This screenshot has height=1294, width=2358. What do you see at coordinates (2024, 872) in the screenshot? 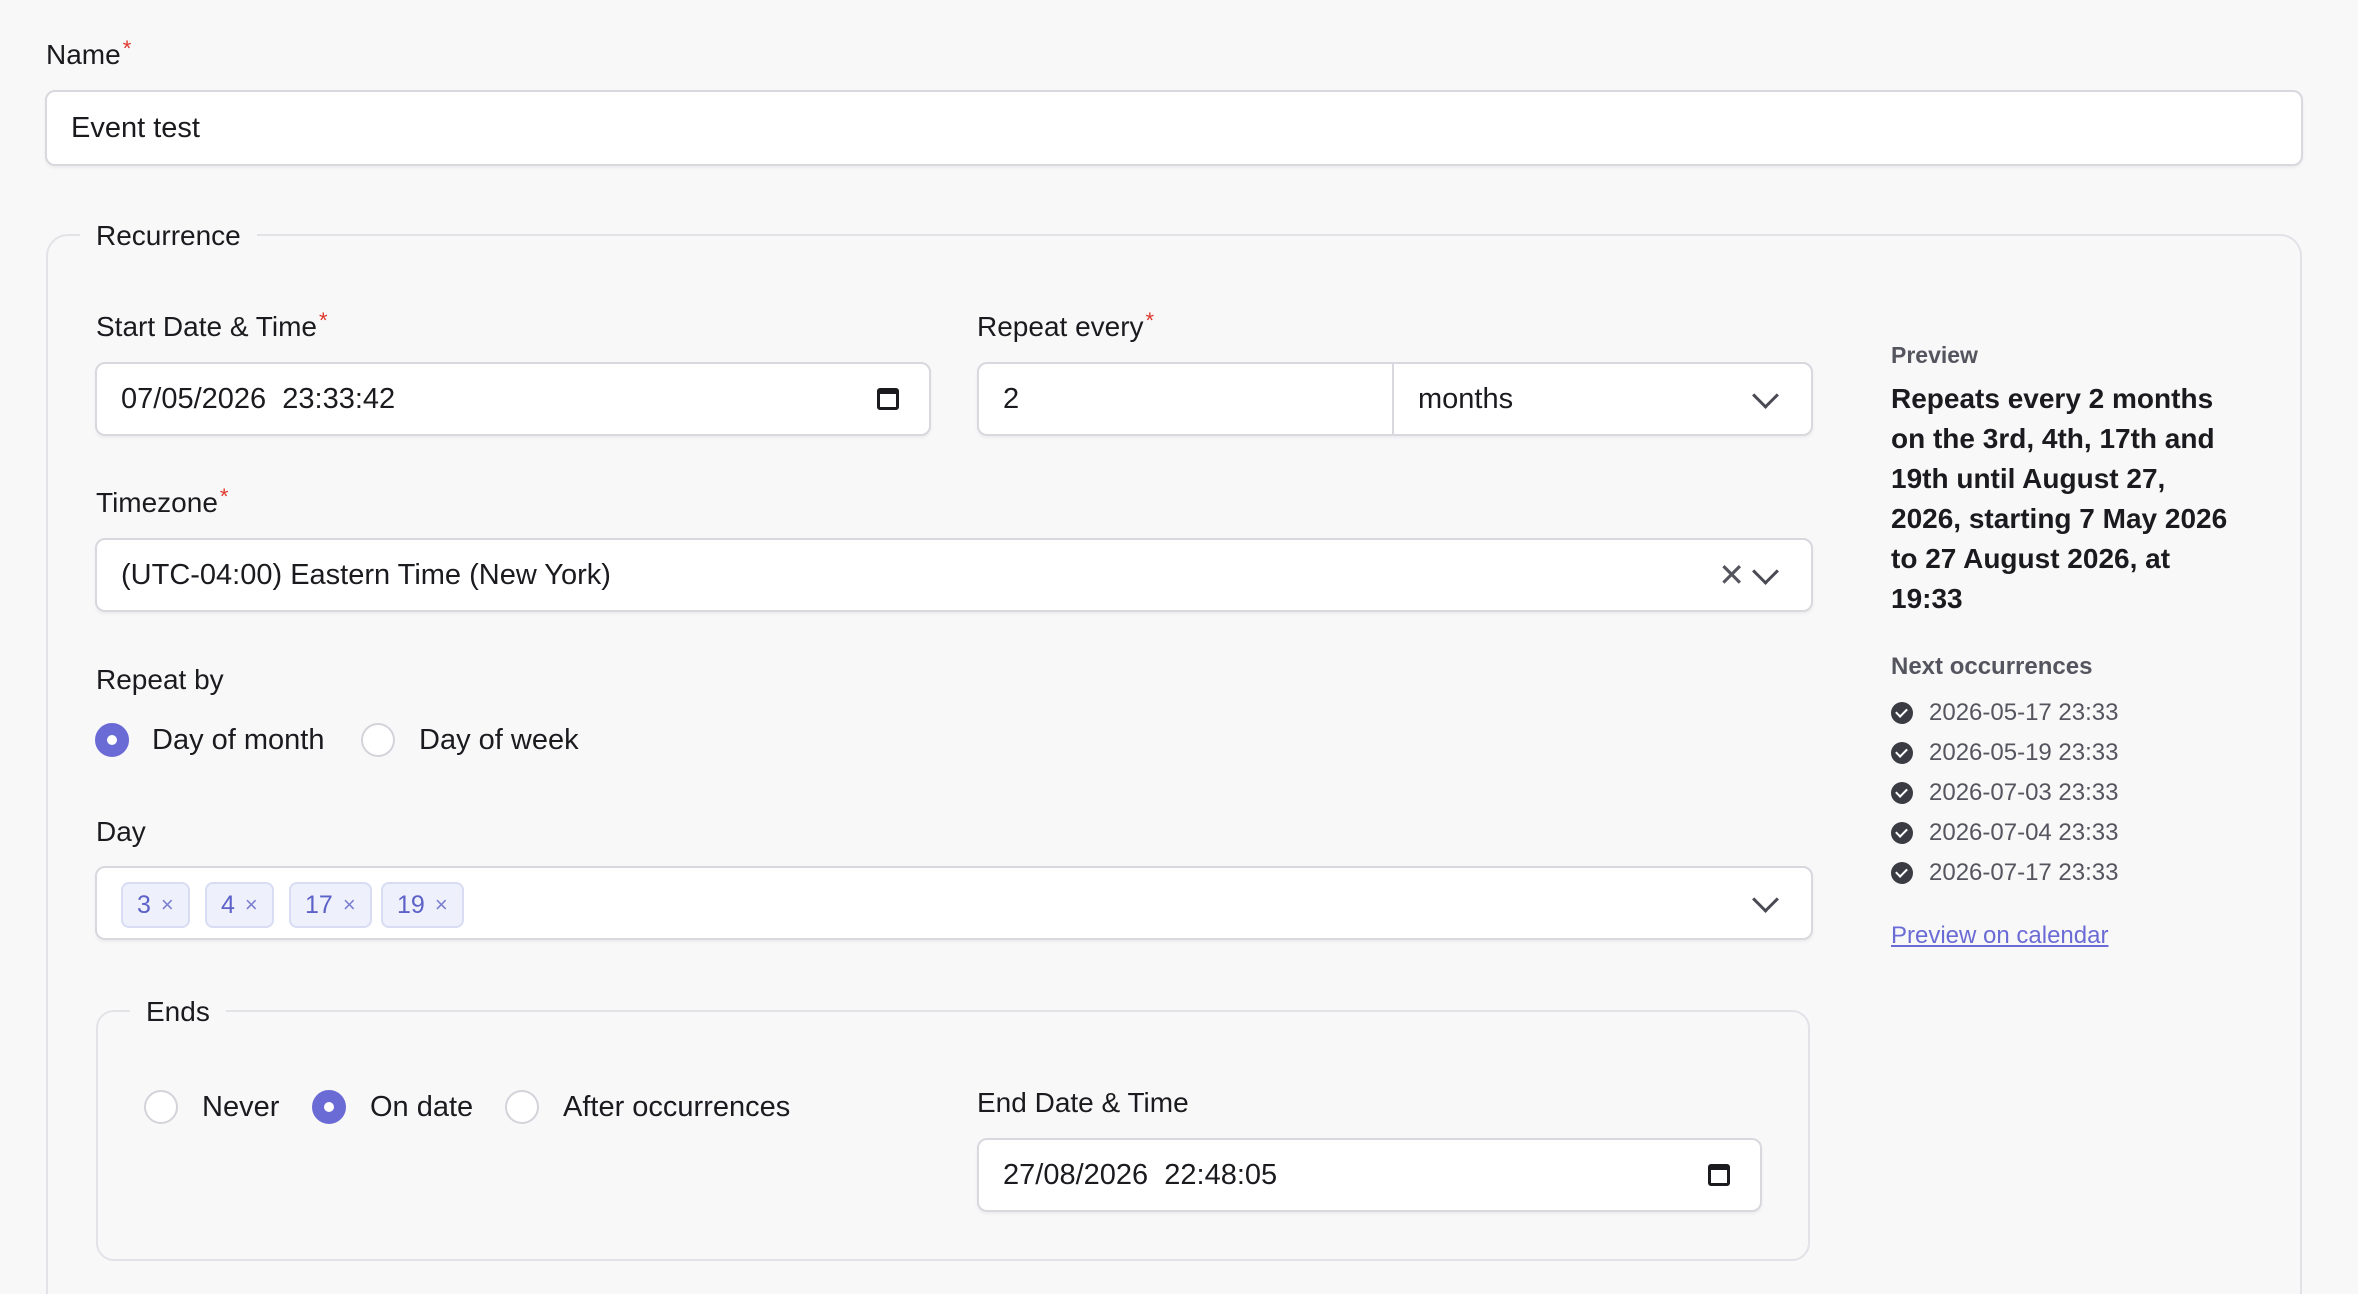
I see `occurrence-text: 2026-07-17 23:33` at bounding box center [2024, 872].